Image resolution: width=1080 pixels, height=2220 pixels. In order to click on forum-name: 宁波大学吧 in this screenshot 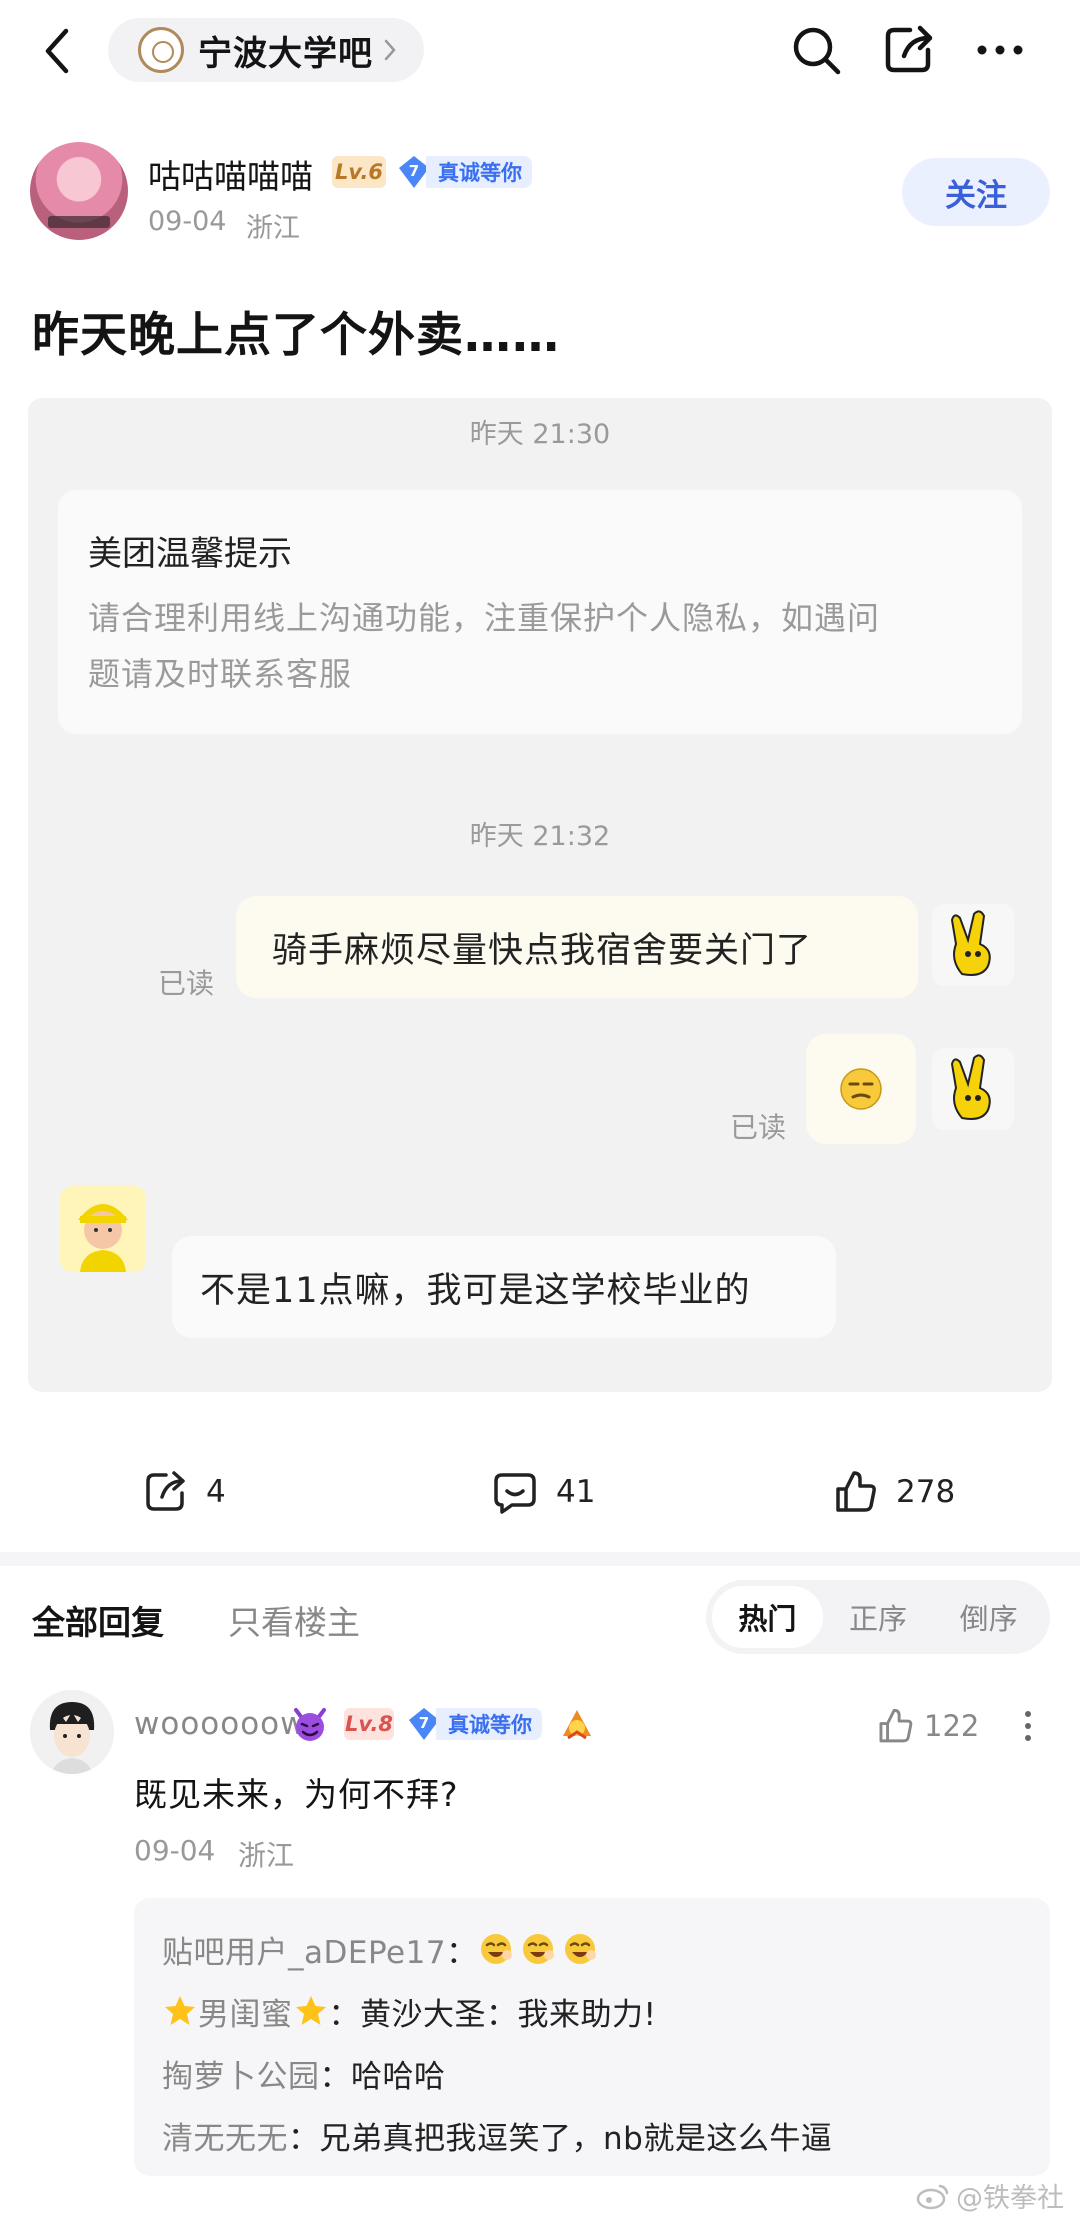, I will do `click(285, 53)`.